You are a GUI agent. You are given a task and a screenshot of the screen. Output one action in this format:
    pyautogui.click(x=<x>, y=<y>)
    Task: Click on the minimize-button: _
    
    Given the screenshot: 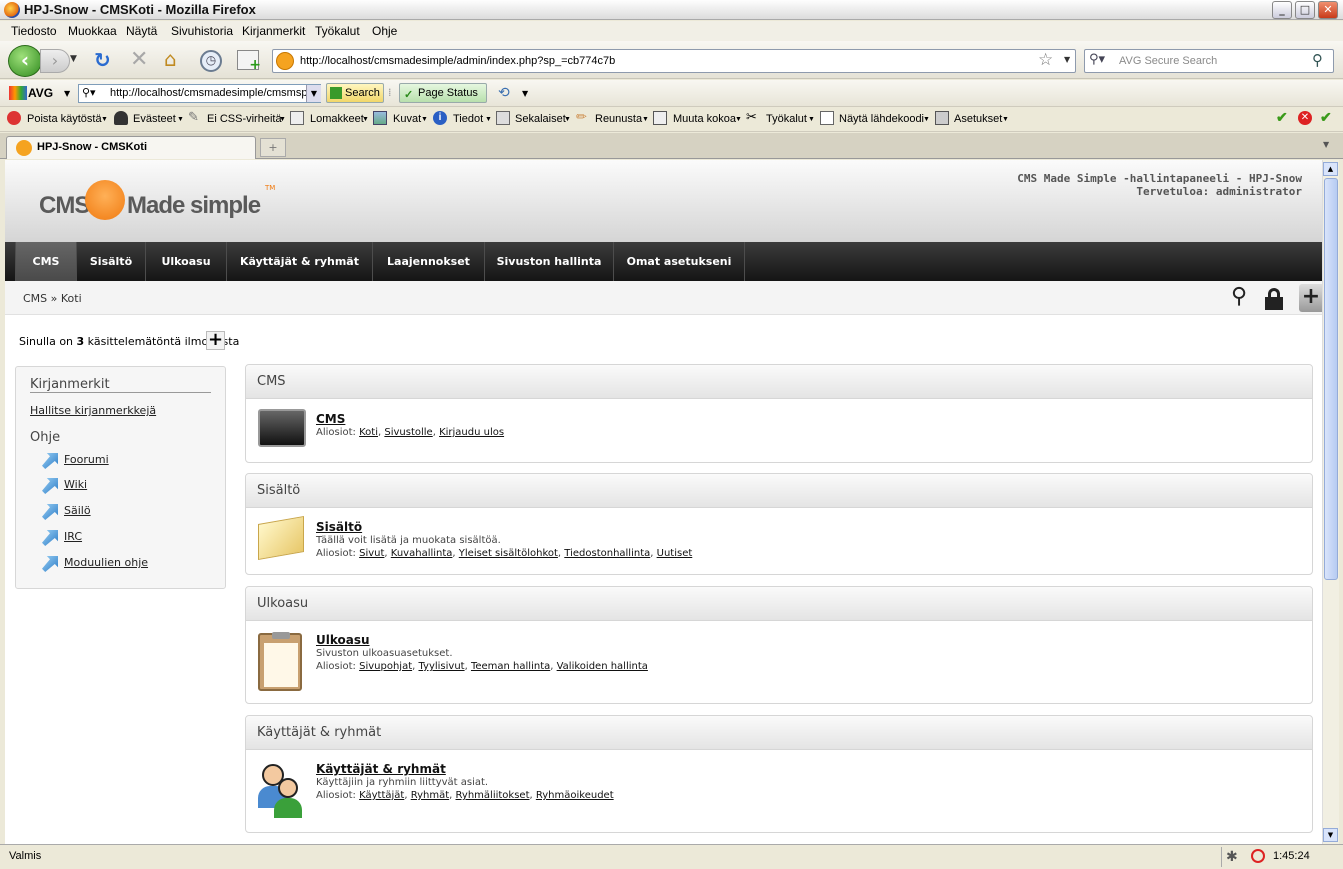 What is the action you would take?
    pyautogui.click(x=1282, y=10)
    